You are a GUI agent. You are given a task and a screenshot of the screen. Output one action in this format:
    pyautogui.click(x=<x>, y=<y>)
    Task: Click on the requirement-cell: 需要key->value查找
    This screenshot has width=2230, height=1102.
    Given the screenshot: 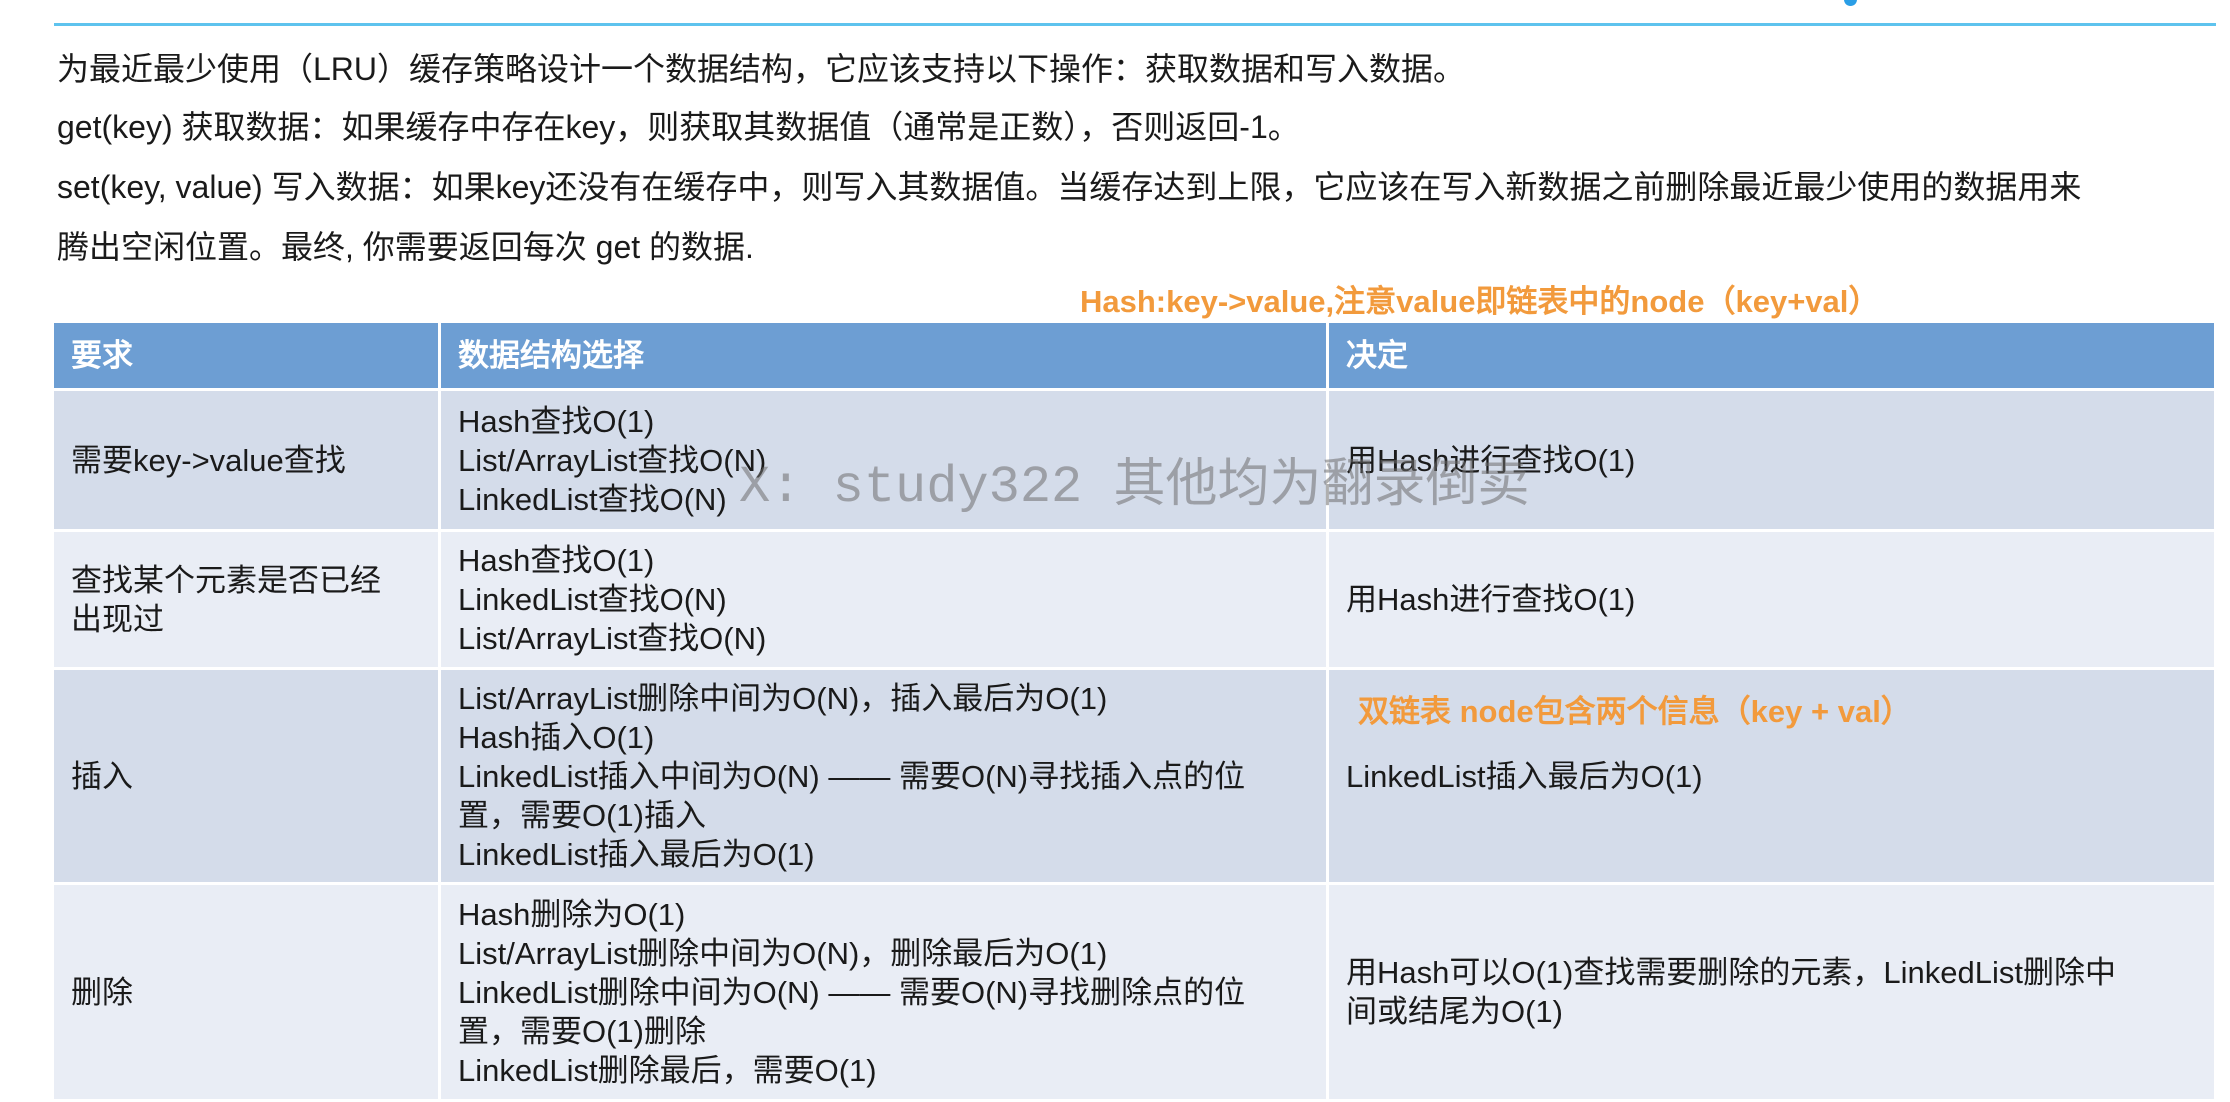 What is the action you would take?
    pyautogui.click(x=246, y=460)
    